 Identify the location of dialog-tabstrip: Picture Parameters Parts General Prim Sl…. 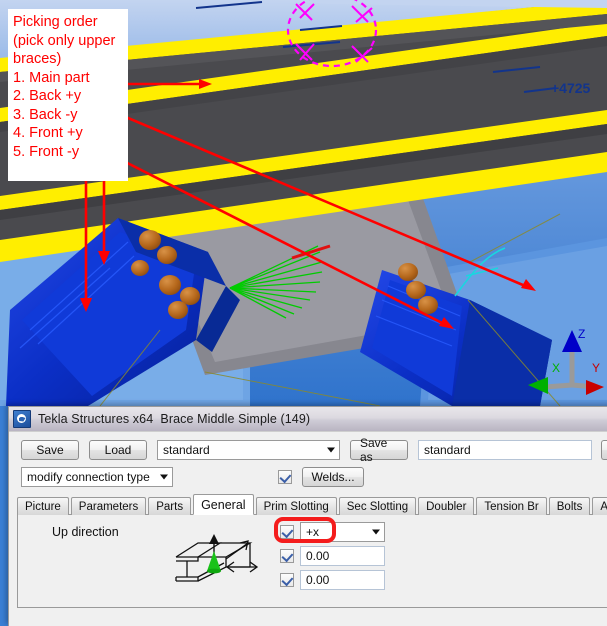
(308, 504).